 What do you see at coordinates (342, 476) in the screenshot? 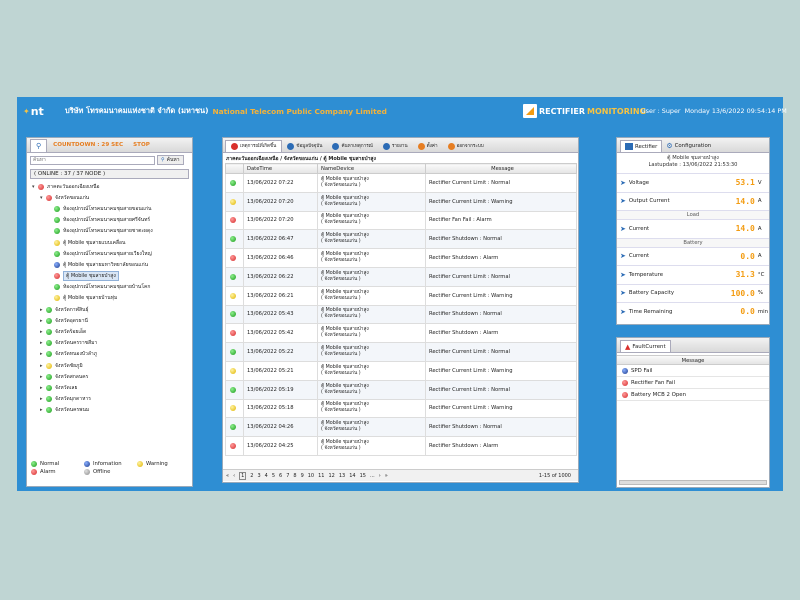
I see `page-number: 13` at bounding box center [342, 476].